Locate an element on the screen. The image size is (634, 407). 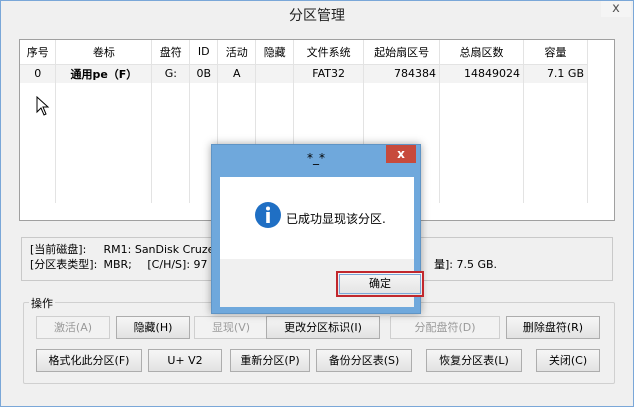
u-plus-v2-button: U+ V2 is located at coordinates (185, 360).